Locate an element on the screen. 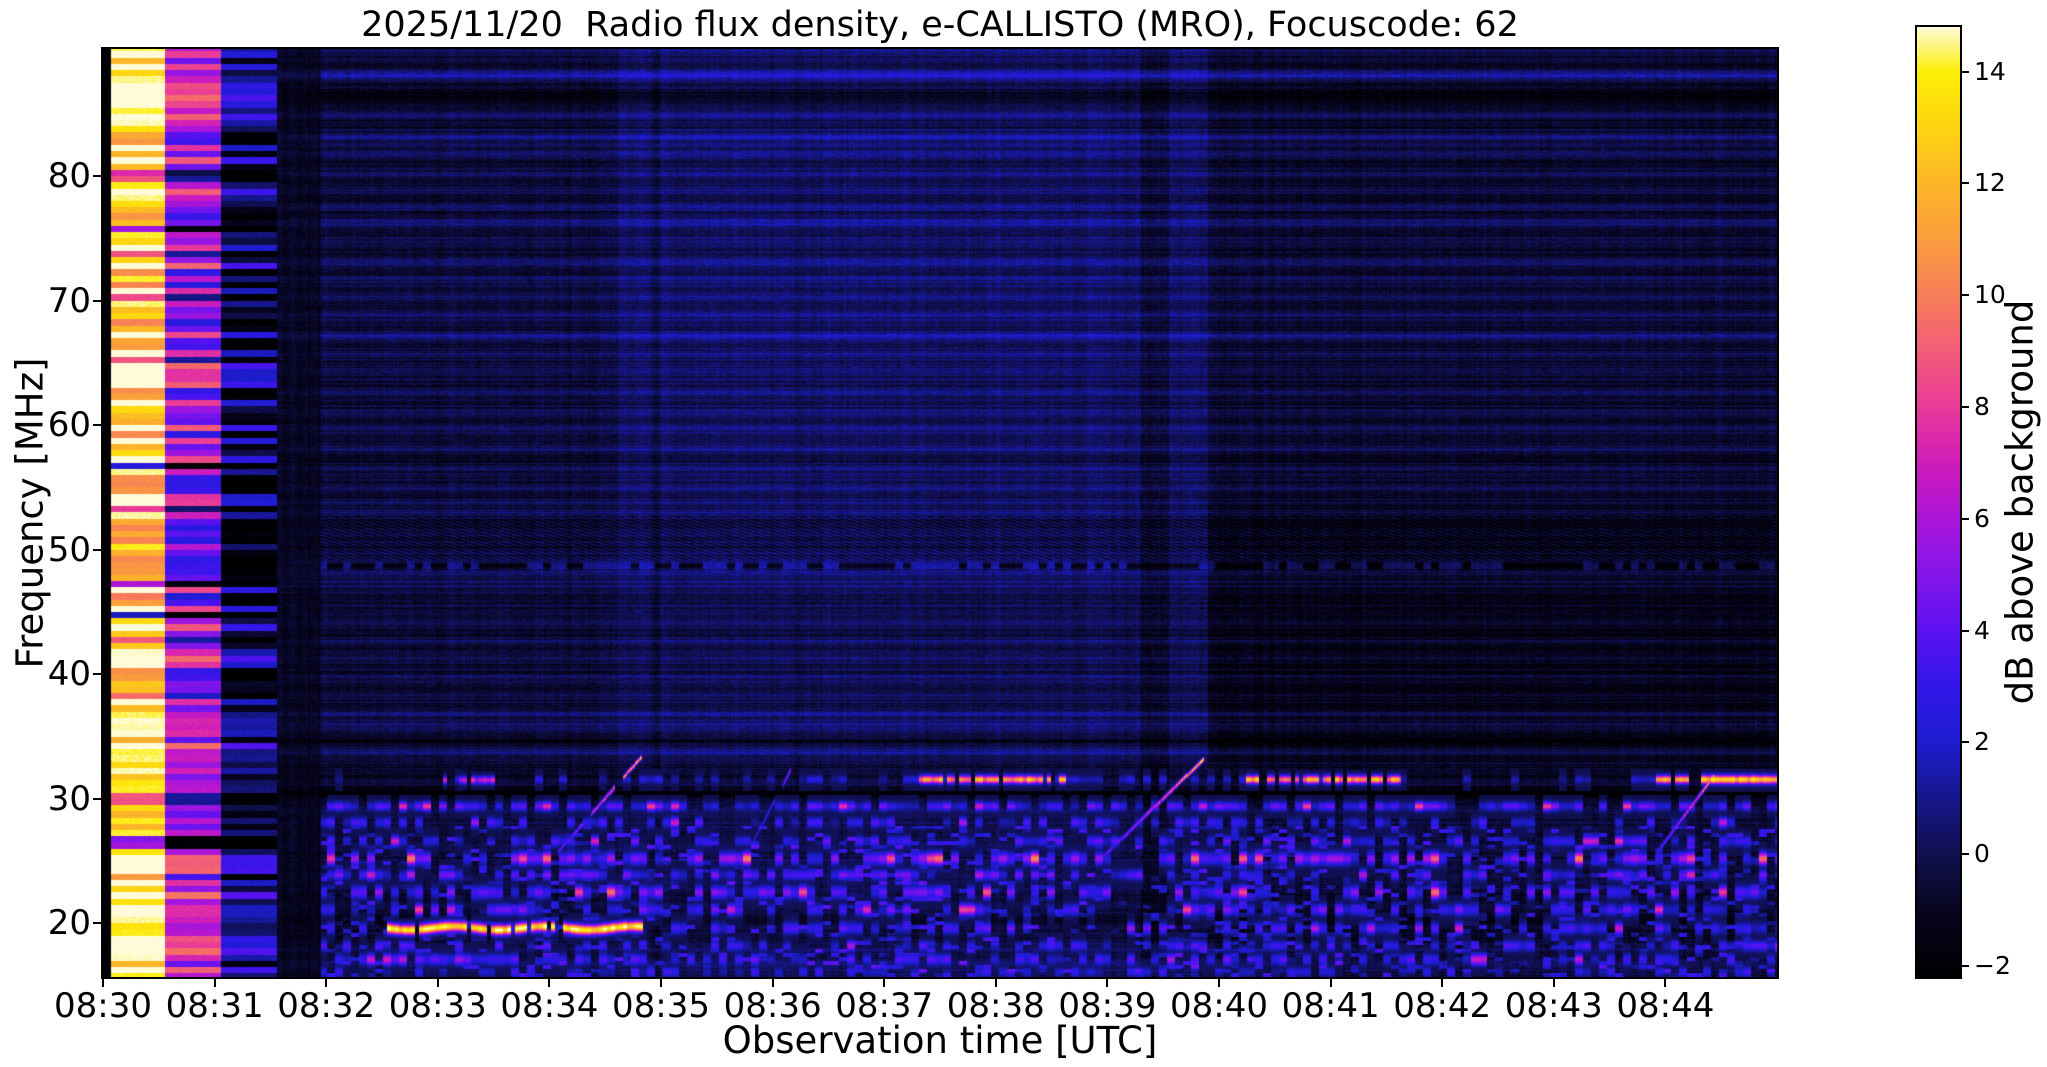 Image resolution: width=2047 pixels, height=1067 pixels. y-tick-label: 70 is located at coordinates (69, 300).